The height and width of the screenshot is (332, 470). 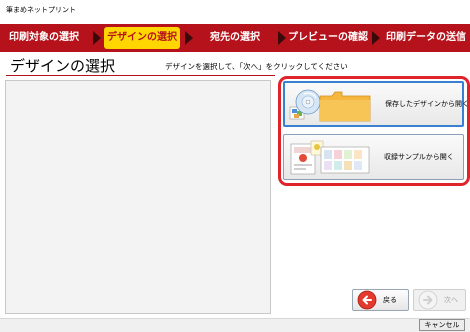 What do you see at coordinates (426, 37) in the screenshot?
I see `step-send-data: 印刷データの送信` at bounding box center [426, 37].